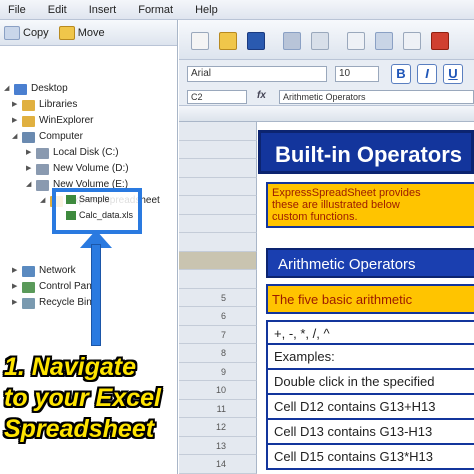 This screenshot has width=474, height=474. I want to click on tree-item-libraries: ▶ Libraries, so click(44, 105).